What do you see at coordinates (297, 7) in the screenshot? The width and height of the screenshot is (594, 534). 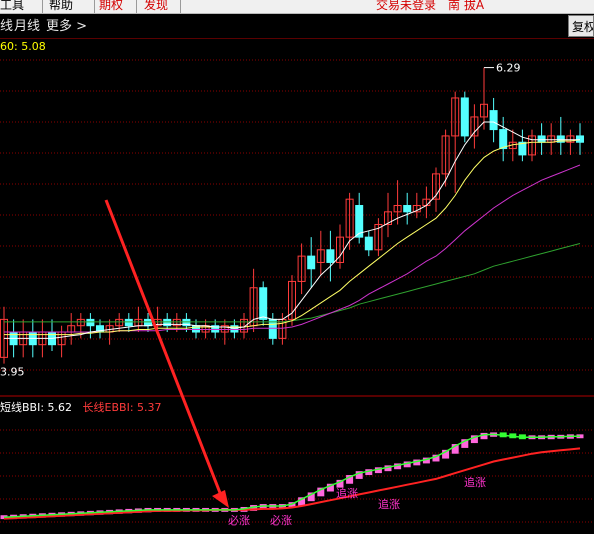 I see `menu-bar: 工具 帮助 期权 发现 交易未登录 南 拔A` at bounding box center [297, 7].